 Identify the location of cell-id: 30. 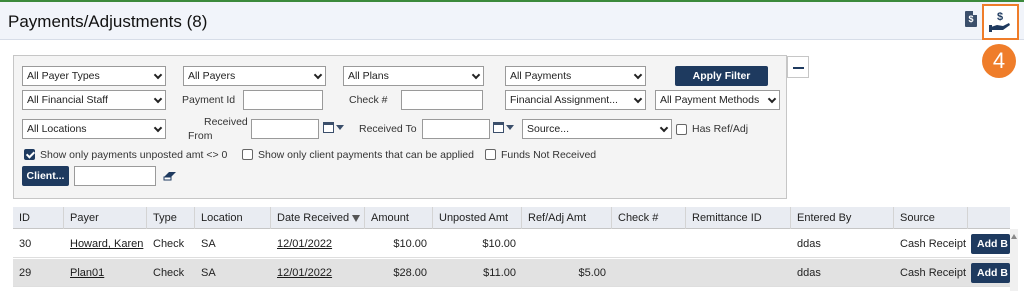
(25, 244).